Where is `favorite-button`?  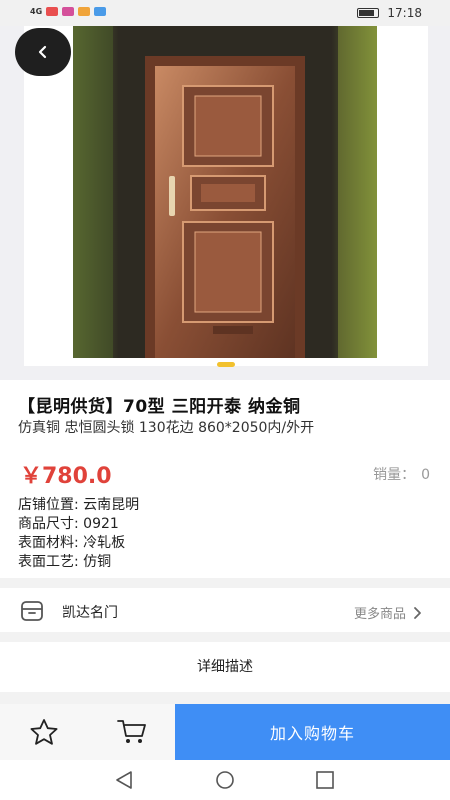
favorite-button is located at coordinates (44, 732).